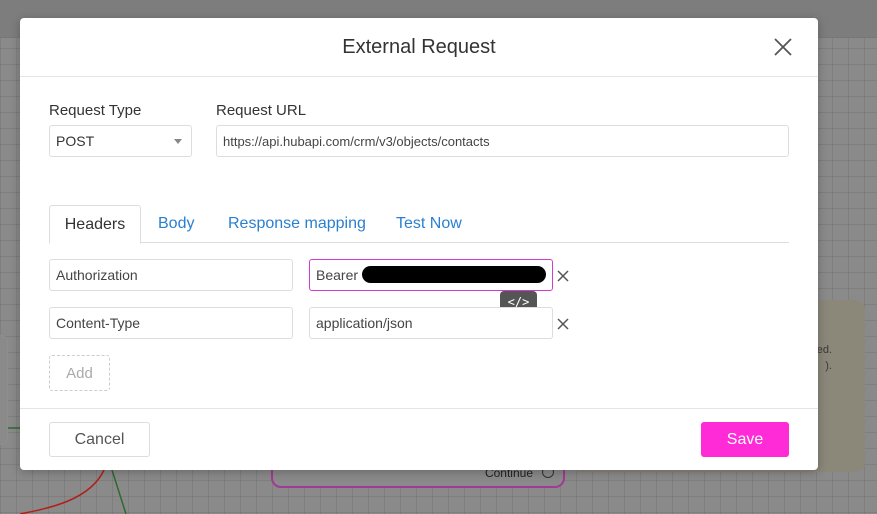 The image size is (877, 514). Describe the element at coordinates (95, 224) in the screenshot. I see `tab-headers: Headers` at that location.